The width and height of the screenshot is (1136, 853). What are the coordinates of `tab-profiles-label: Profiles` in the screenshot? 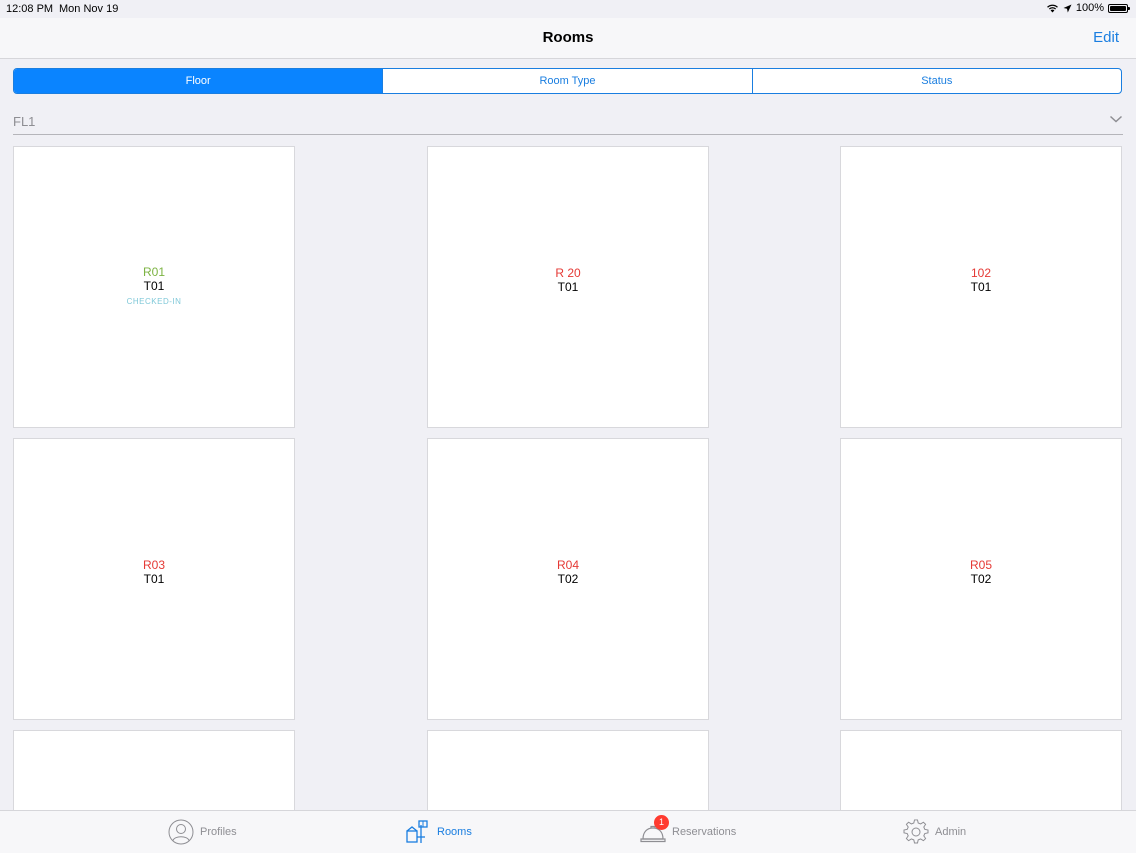 It's located at (218, 832).